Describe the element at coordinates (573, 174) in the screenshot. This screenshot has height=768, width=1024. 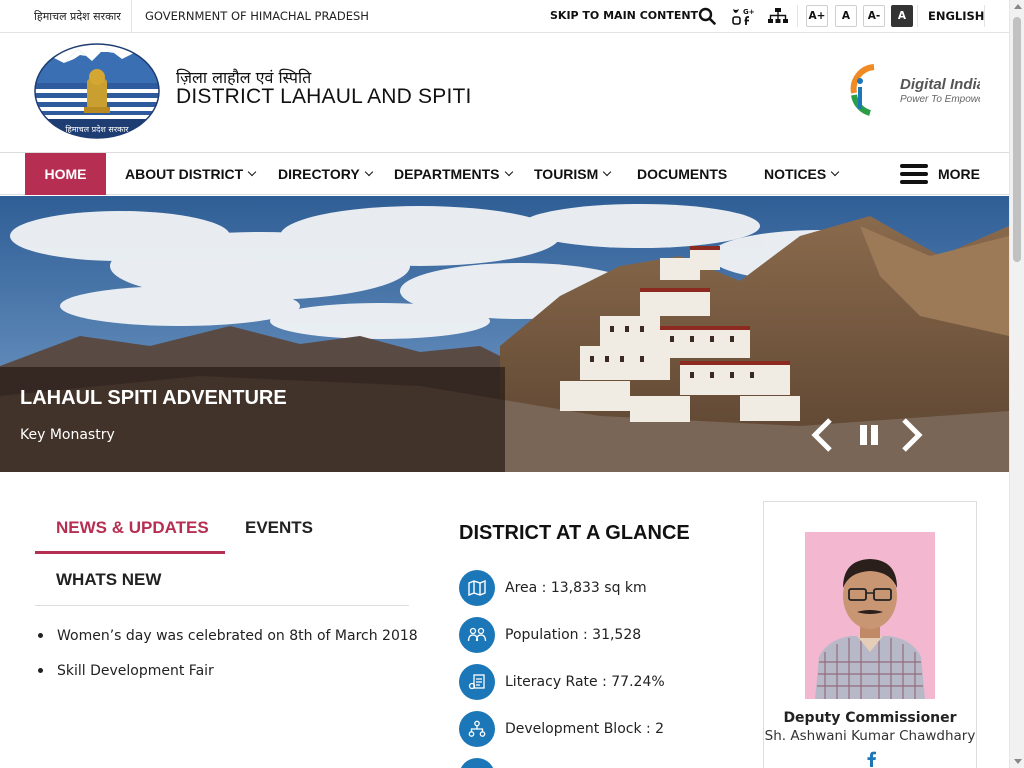
I see `nav-item-tourism: TOURISM` at that location.